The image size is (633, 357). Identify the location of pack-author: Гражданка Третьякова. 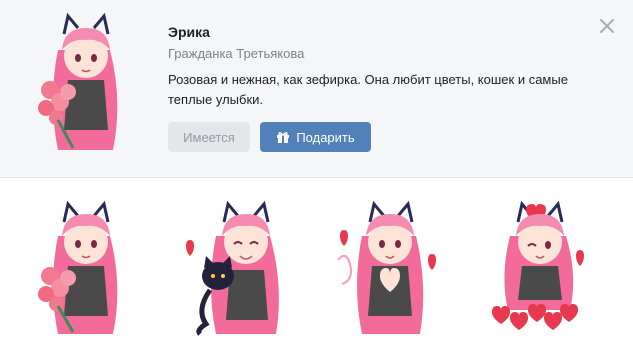
(236, 53).